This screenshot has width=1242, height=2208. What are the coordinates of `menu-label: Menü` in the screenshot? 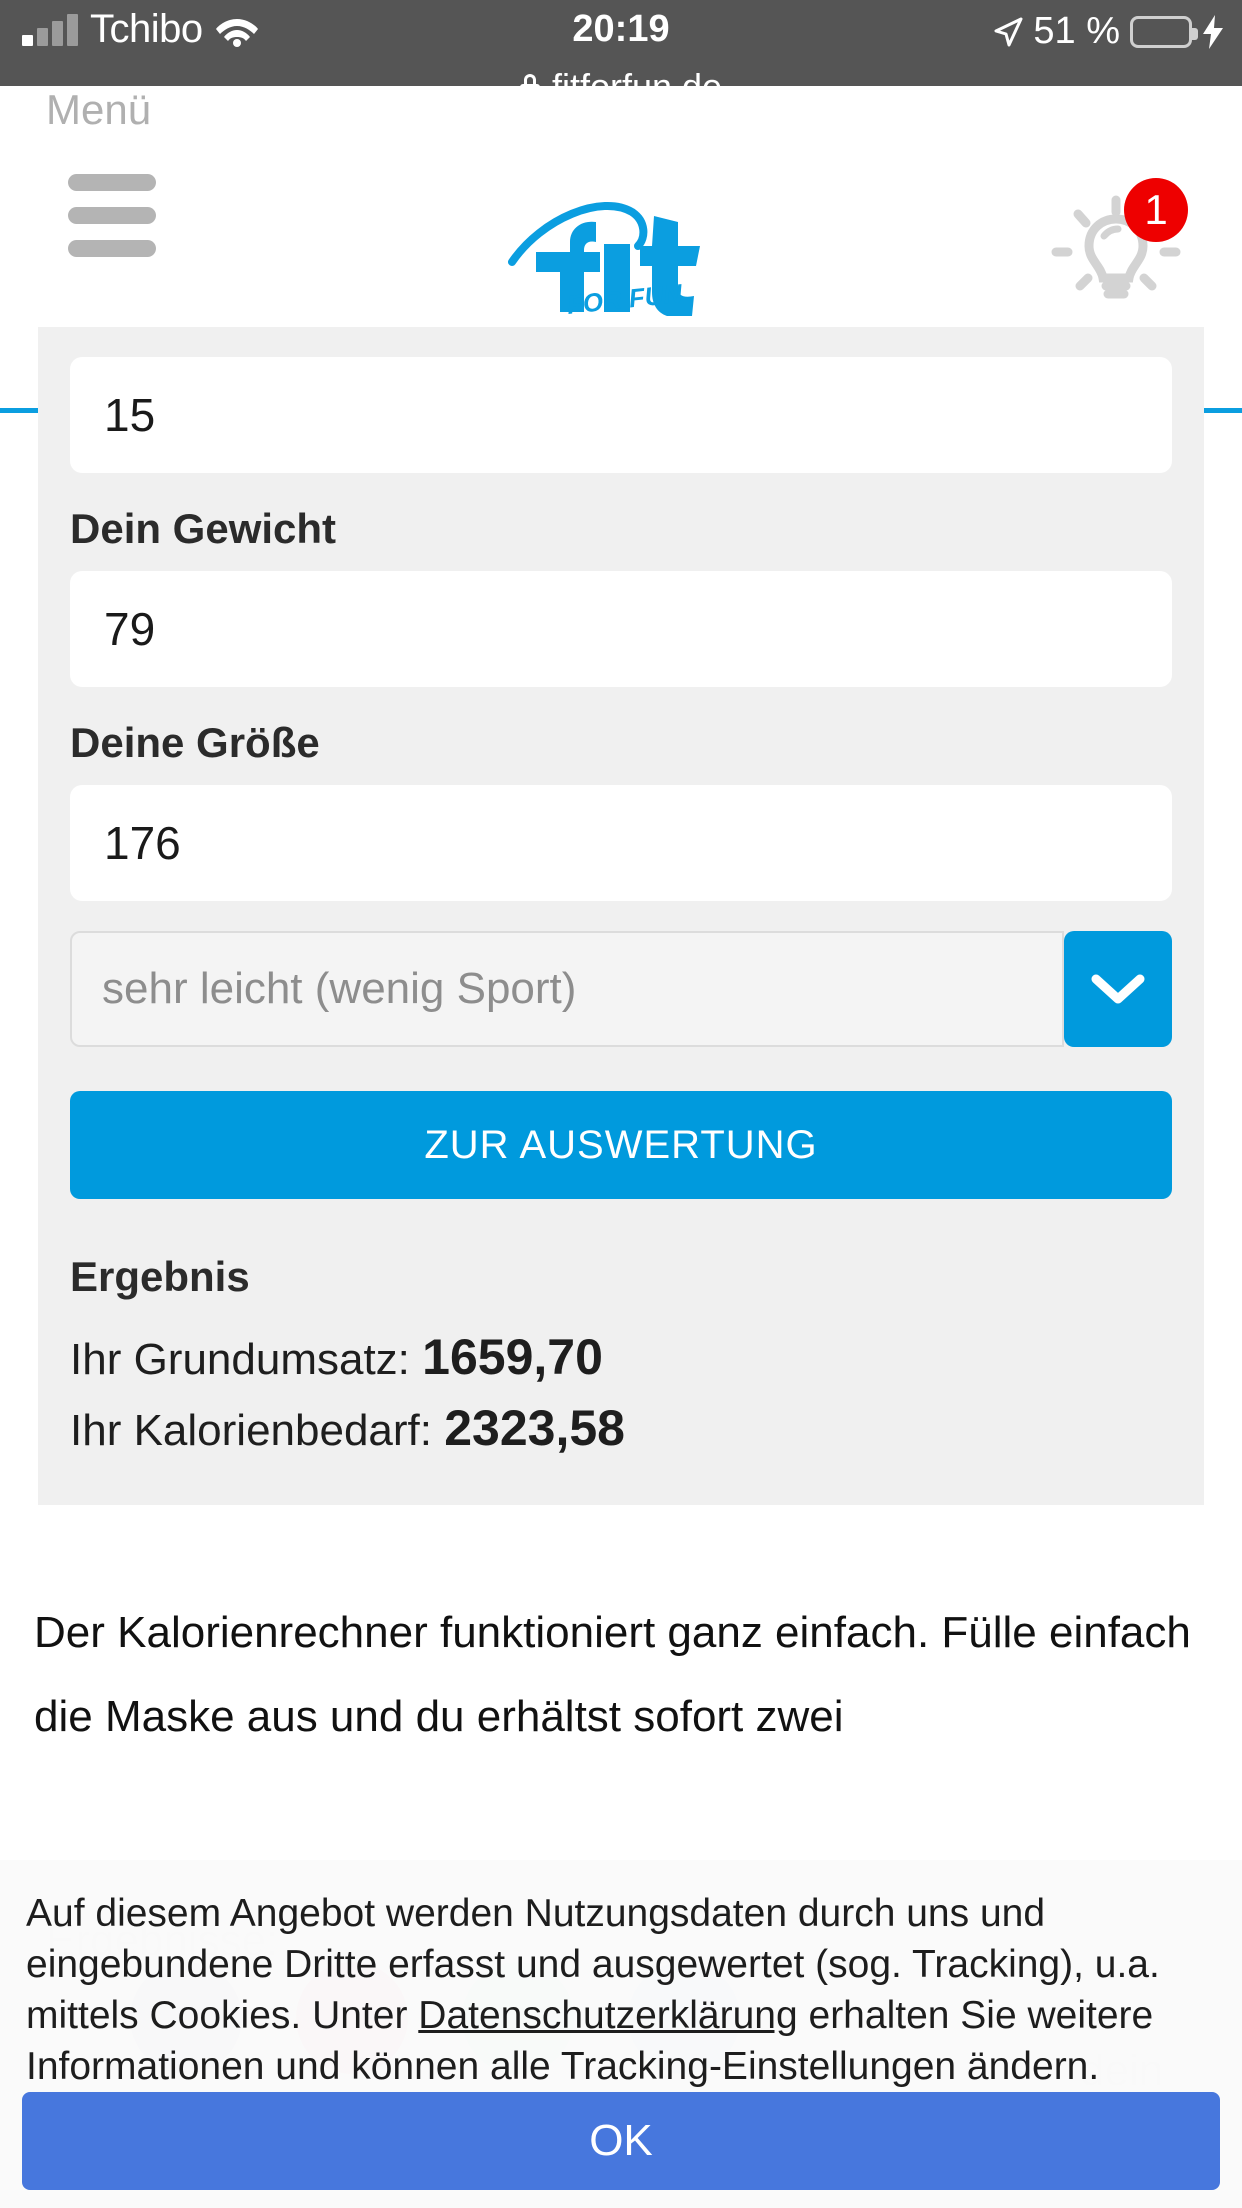 It's located at (98, 110).